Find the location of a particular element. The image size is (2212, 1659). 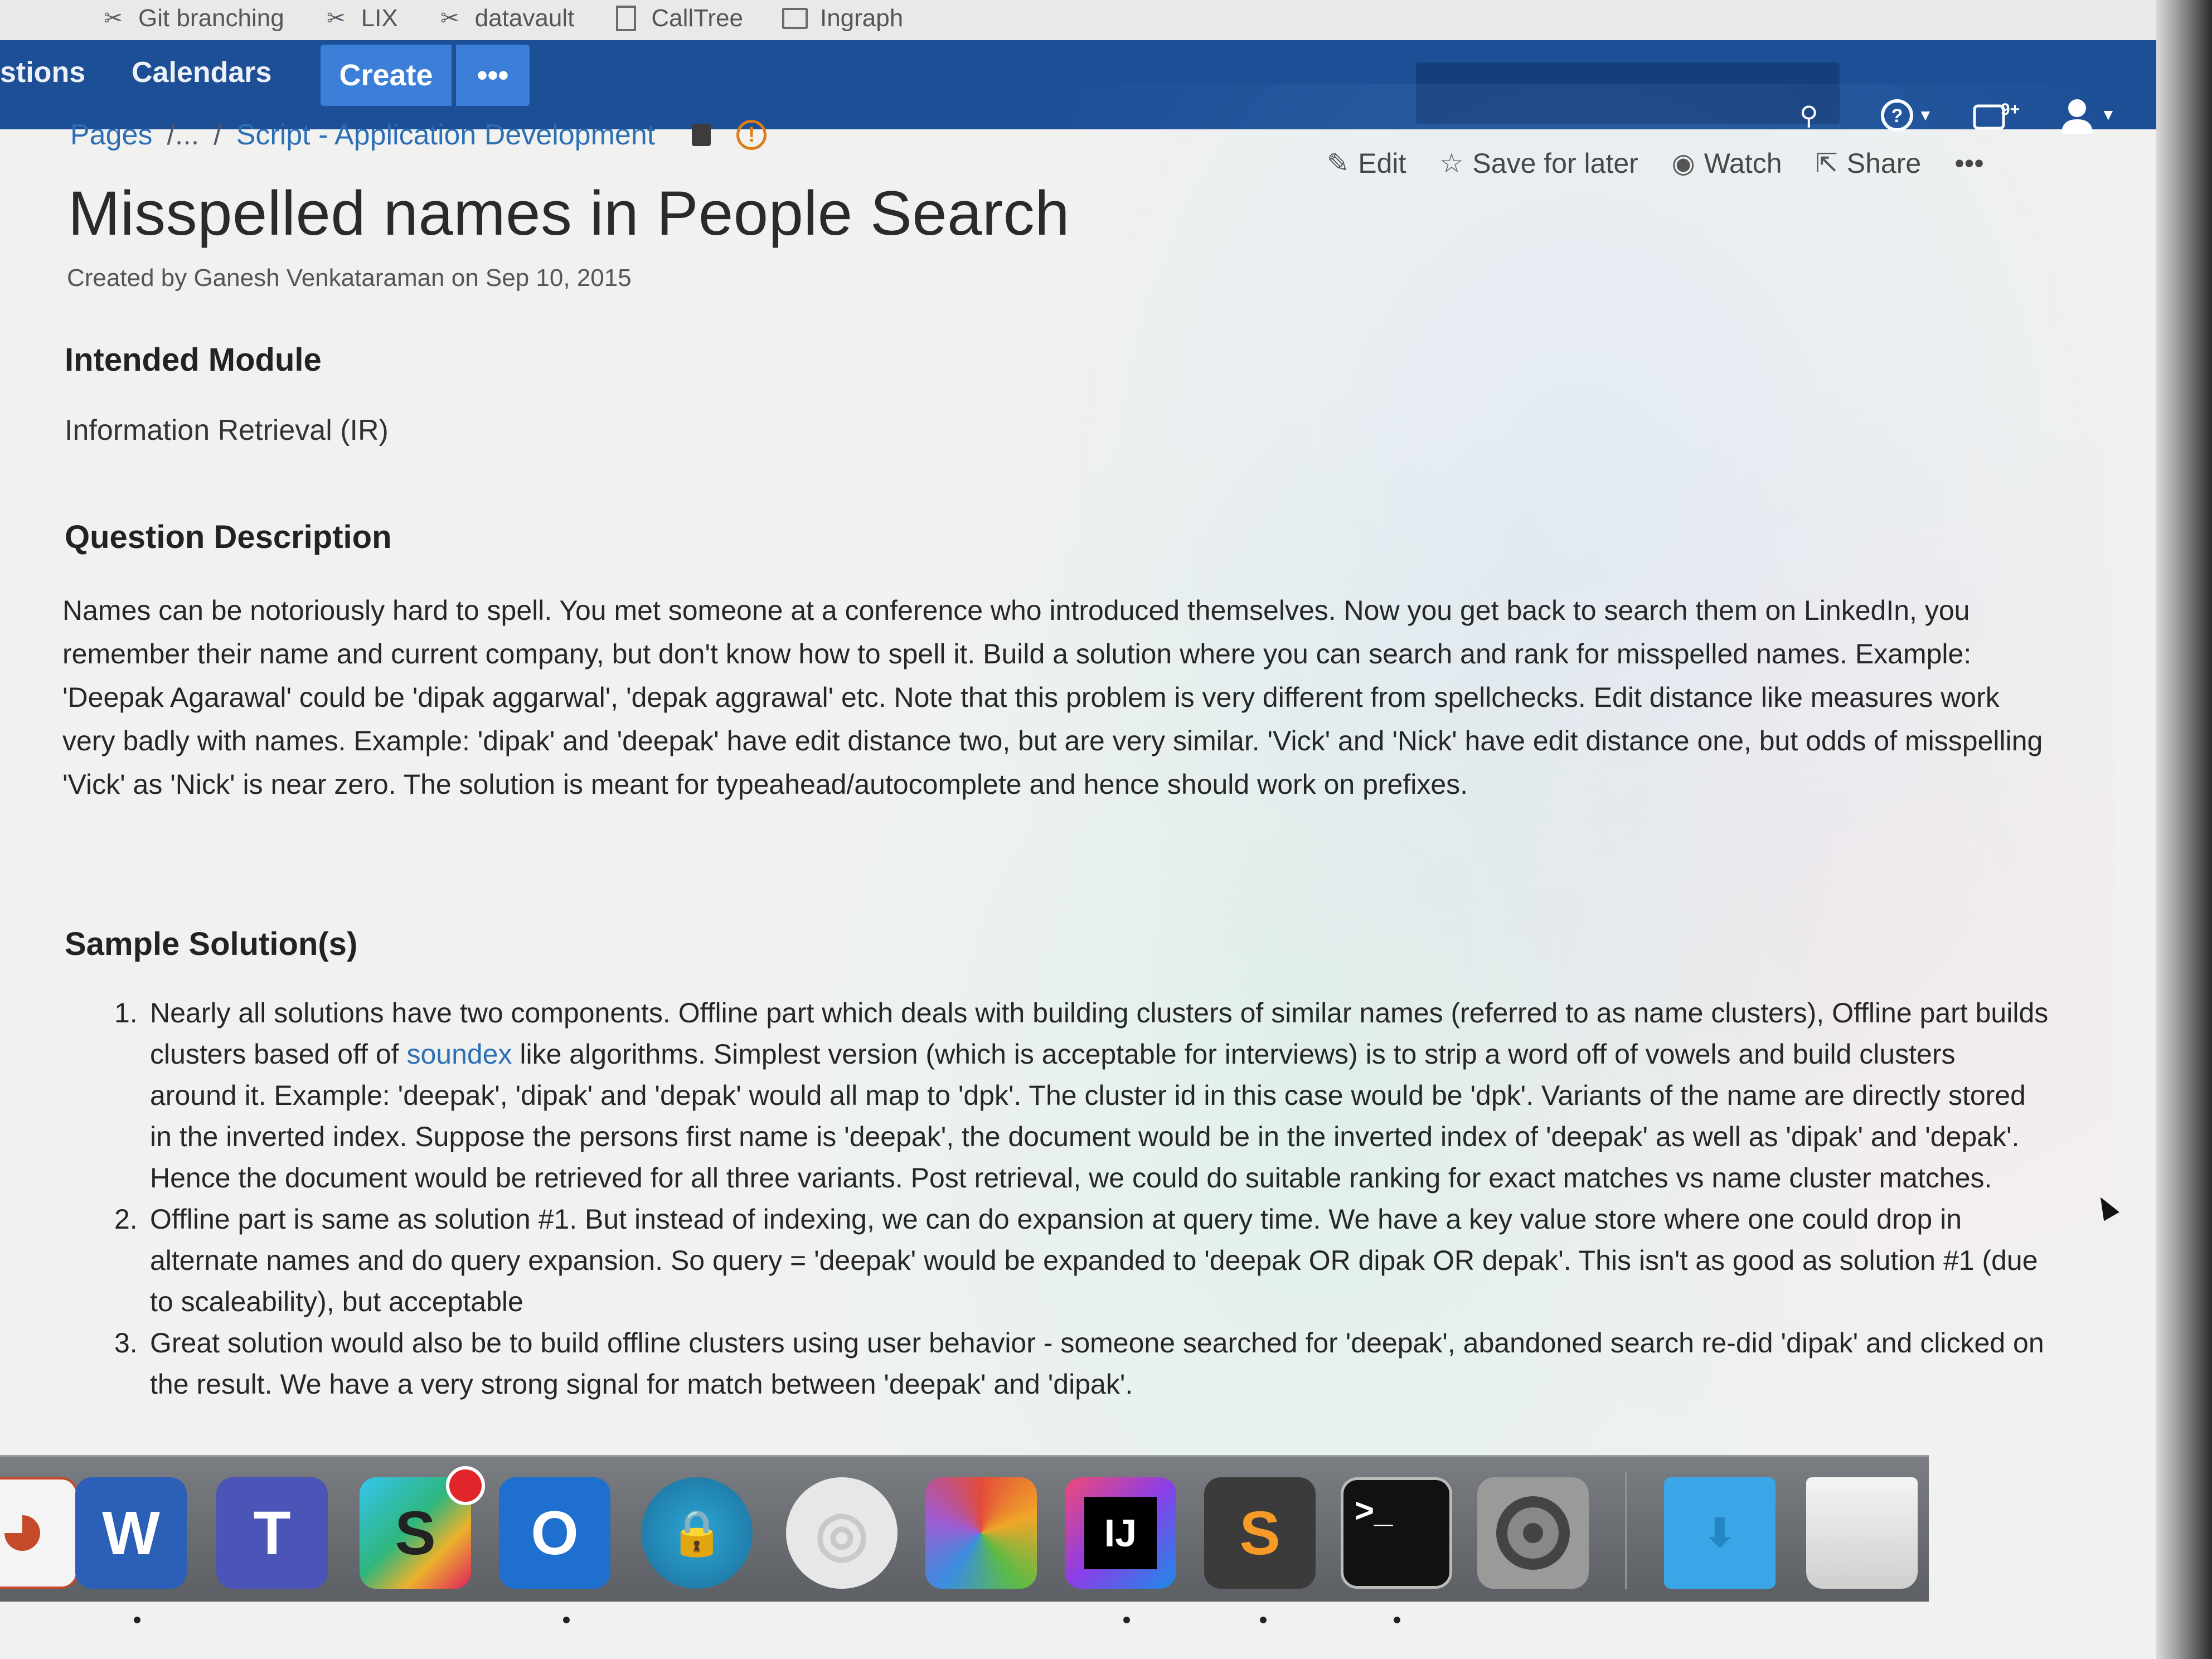

bookmark-calltree: CallTree is located at coordinates (678, 22).